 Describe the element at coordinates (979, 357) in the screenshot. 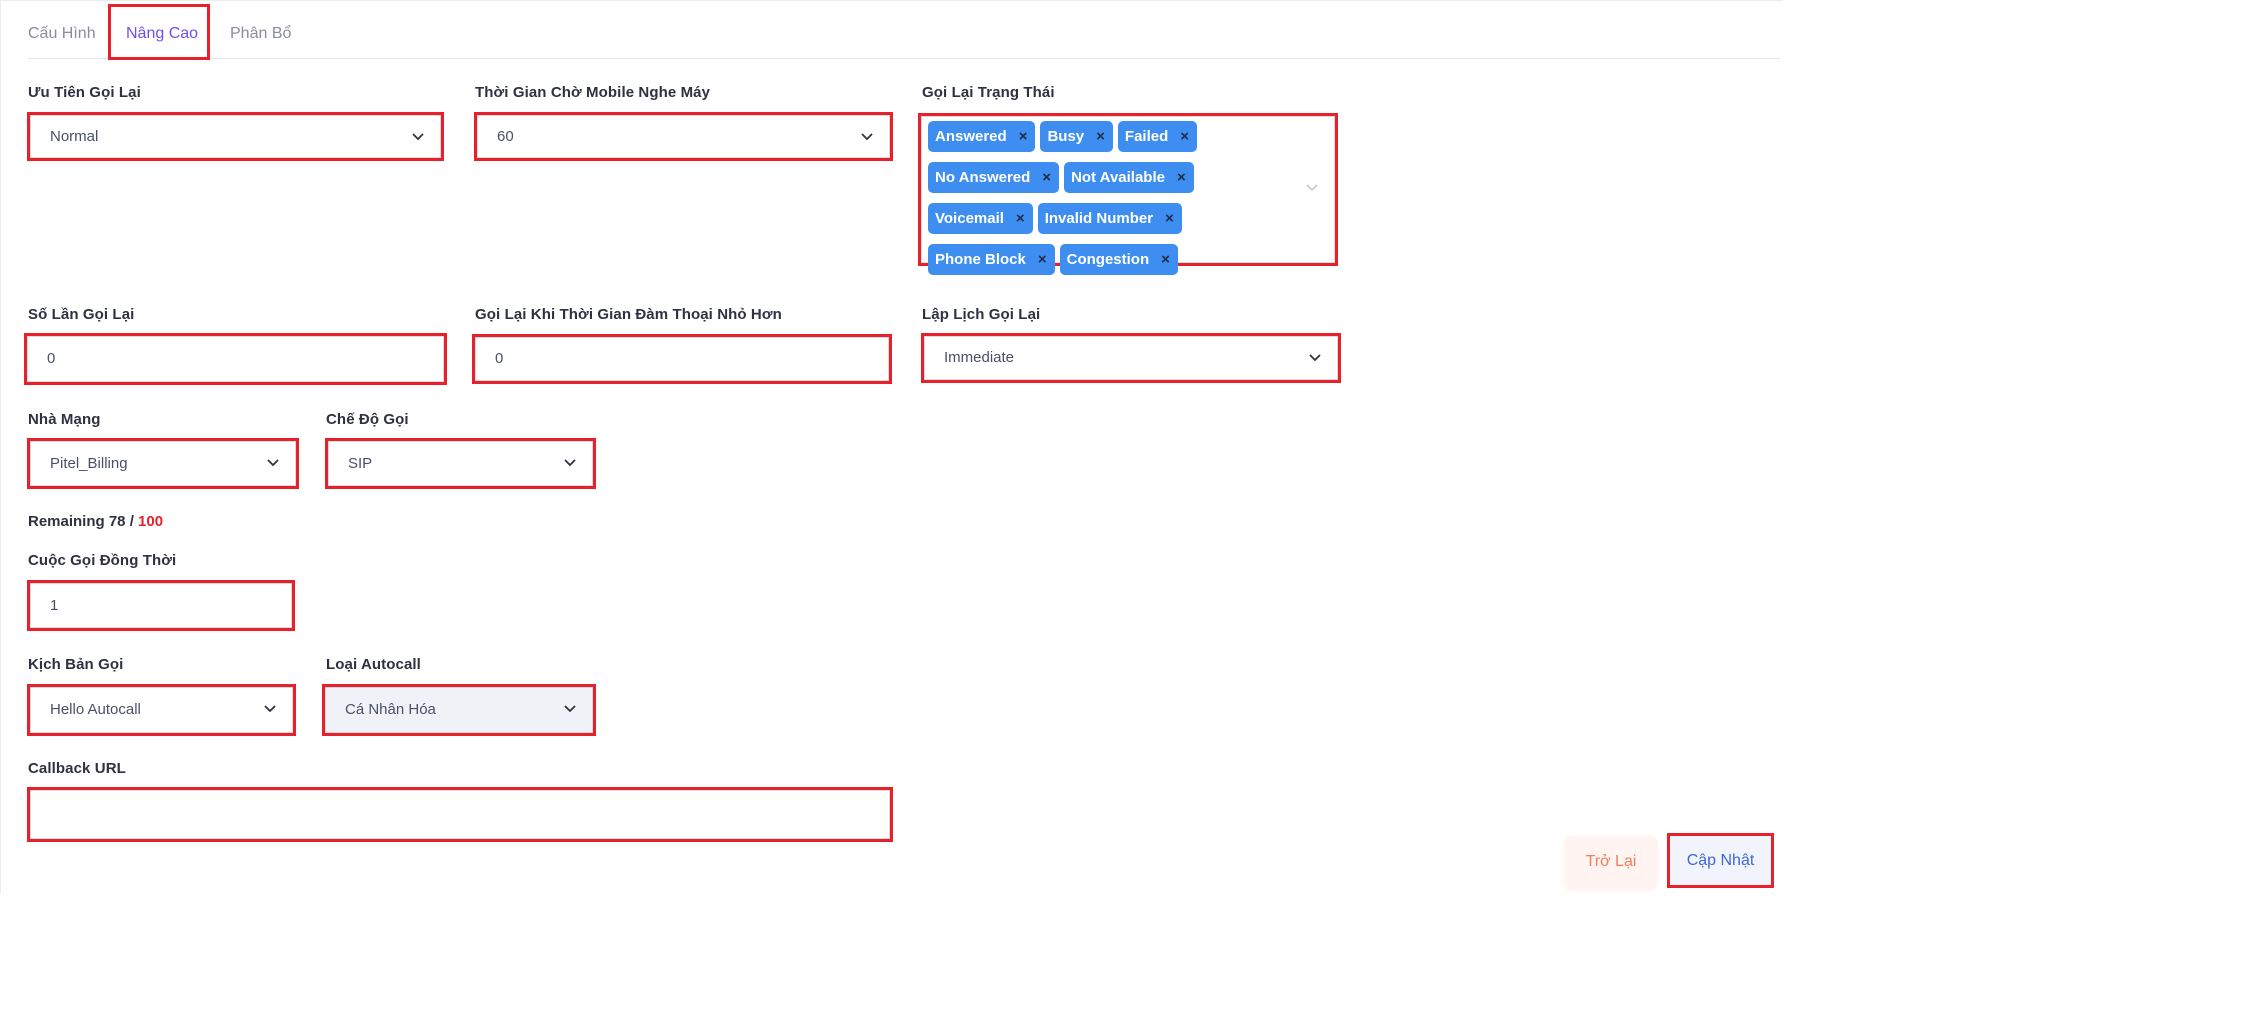

I see `callback-schedule-value: Immediate` at that location.